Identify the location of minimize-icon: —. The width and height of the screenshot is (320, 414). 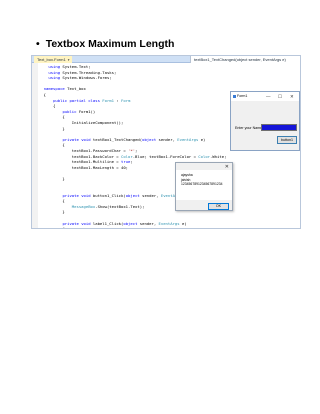
(268, 96).